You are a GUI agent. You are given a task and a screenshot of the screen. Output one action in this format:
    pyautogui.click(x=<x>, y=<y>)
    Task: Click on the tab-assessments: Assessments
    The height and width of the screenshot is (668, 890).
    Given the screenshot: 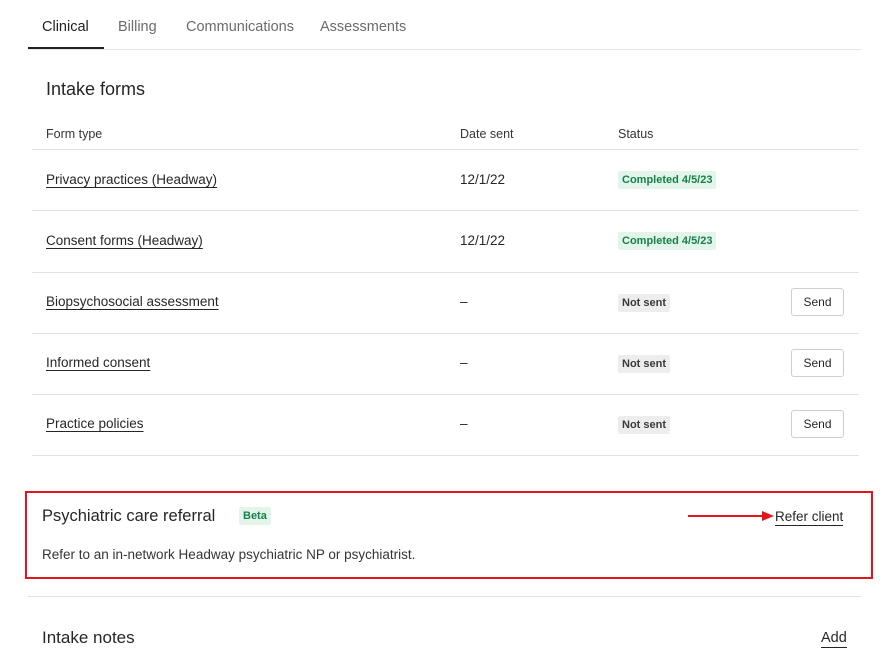 What is the action you would take?
    pyautogui.click(x=363, y=27)
    